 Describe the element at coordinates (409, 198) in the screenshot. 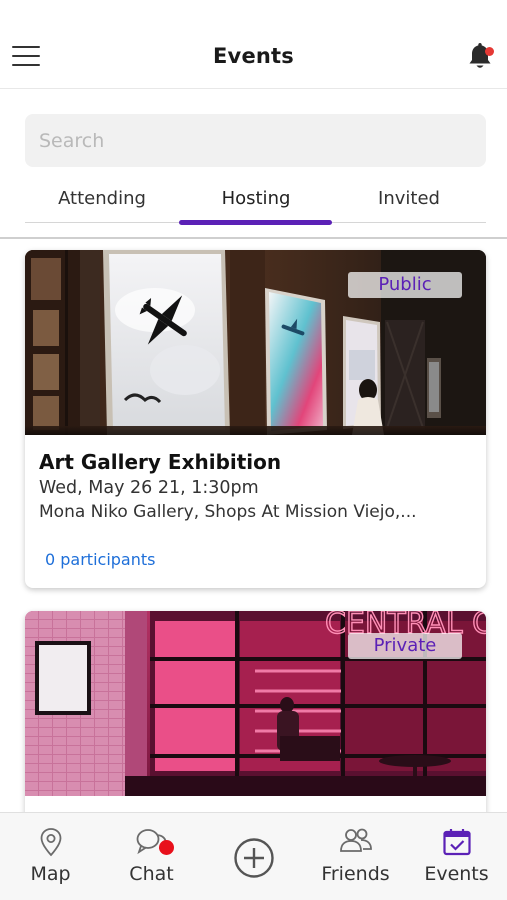

I see `tab-invited: Invited` at that location.